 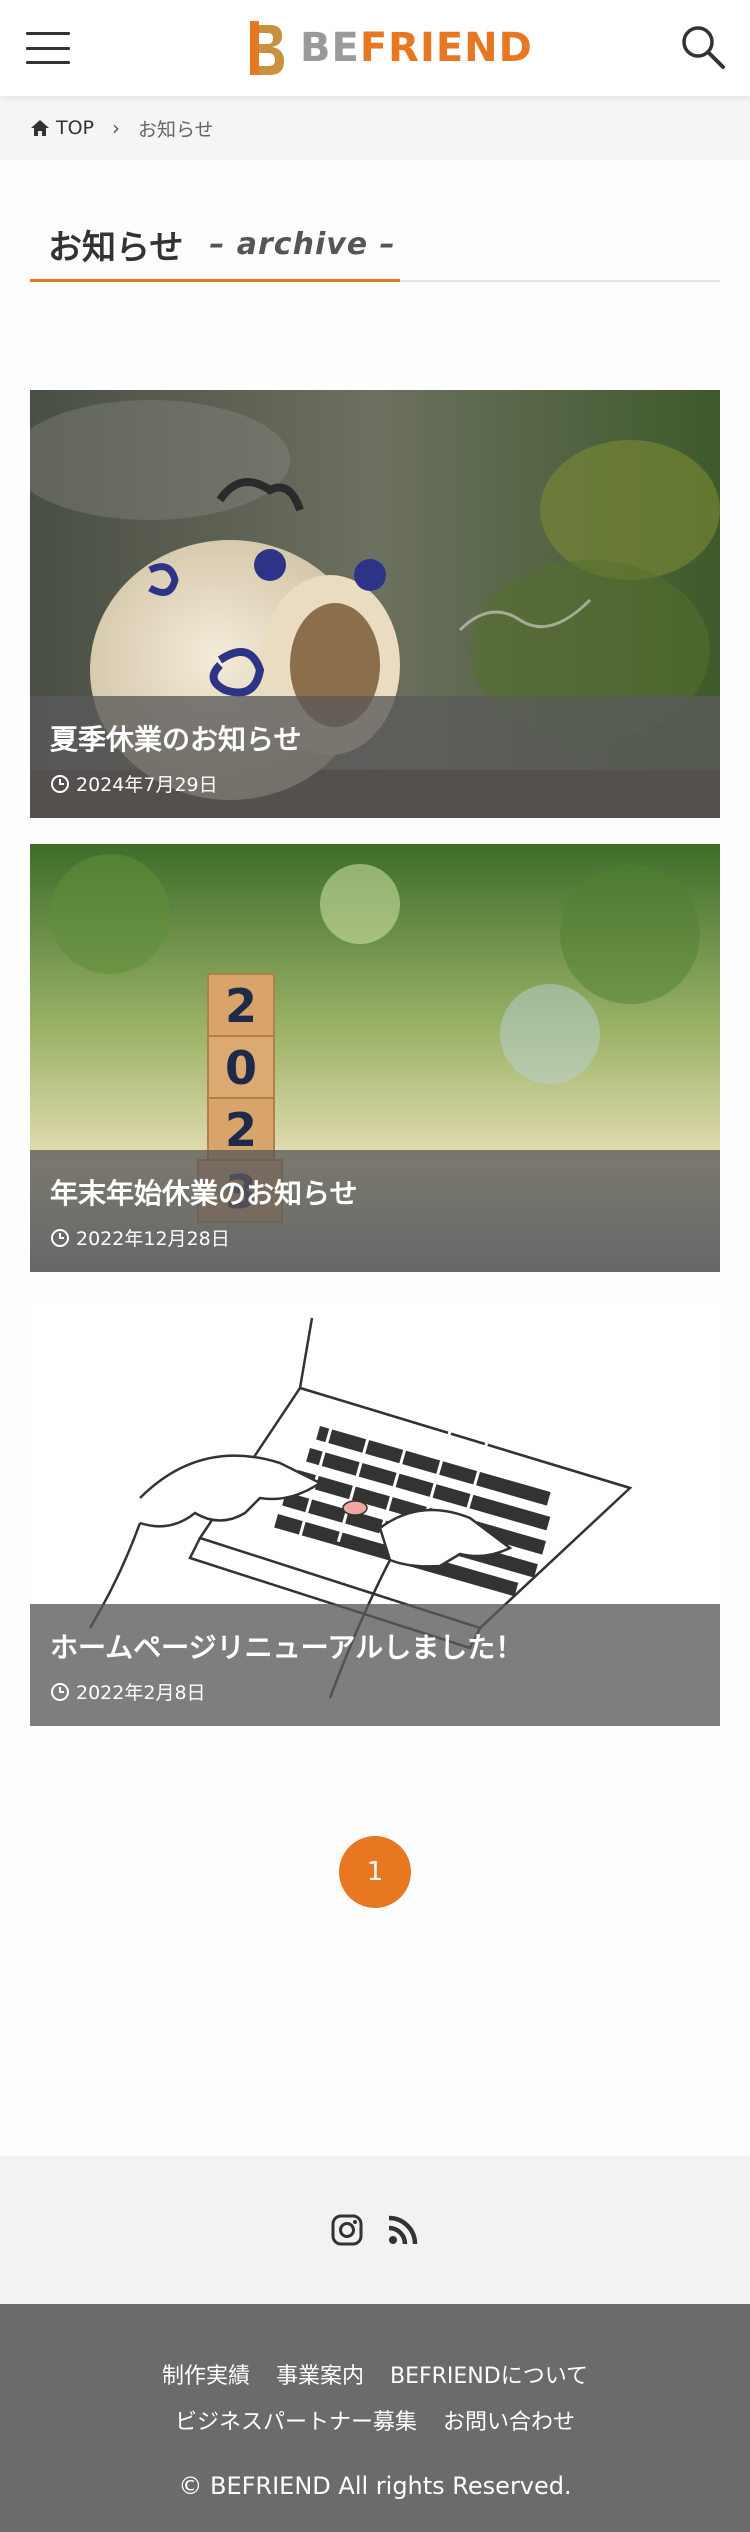 I want to click on search-icon, so click(x=703, y=47).